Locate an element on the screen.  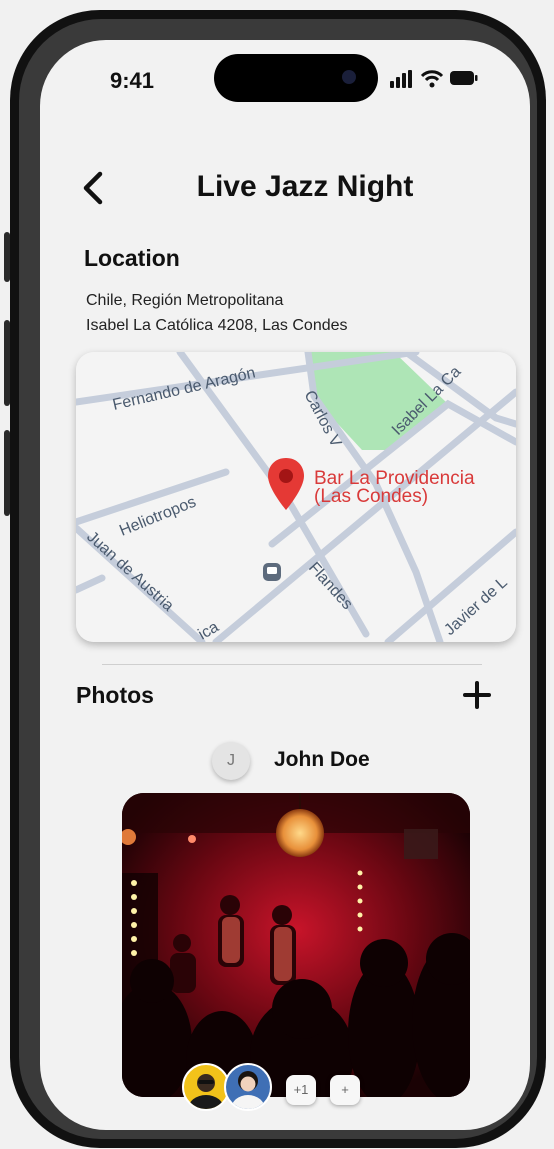
pendant-lamp is located at coordinates (300, 833).